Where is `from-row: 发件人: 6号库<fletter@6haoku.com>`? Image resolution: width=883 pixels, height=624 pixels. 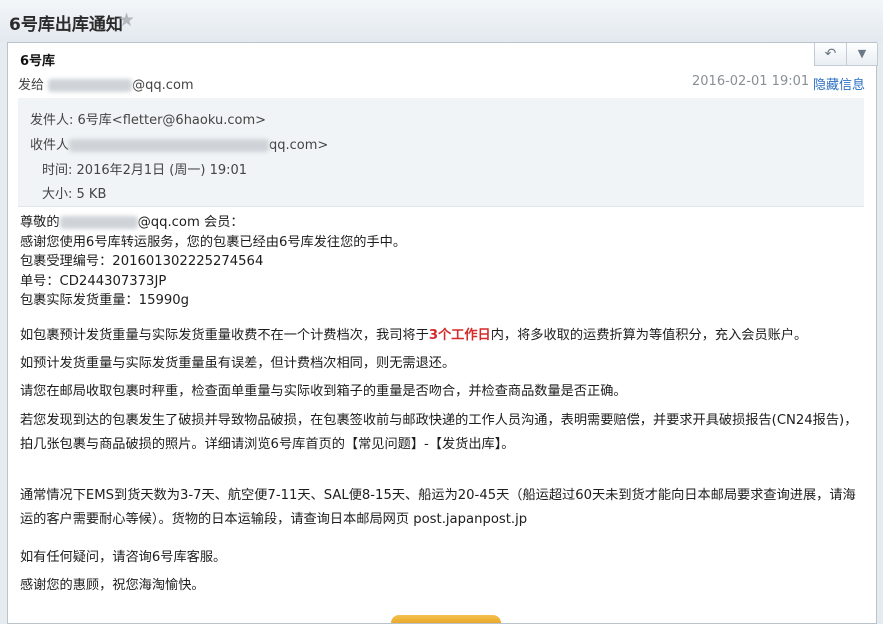
from-row: 发件人: 6号库<fletter@6haoku.com> is located at coordinates (148, 118).